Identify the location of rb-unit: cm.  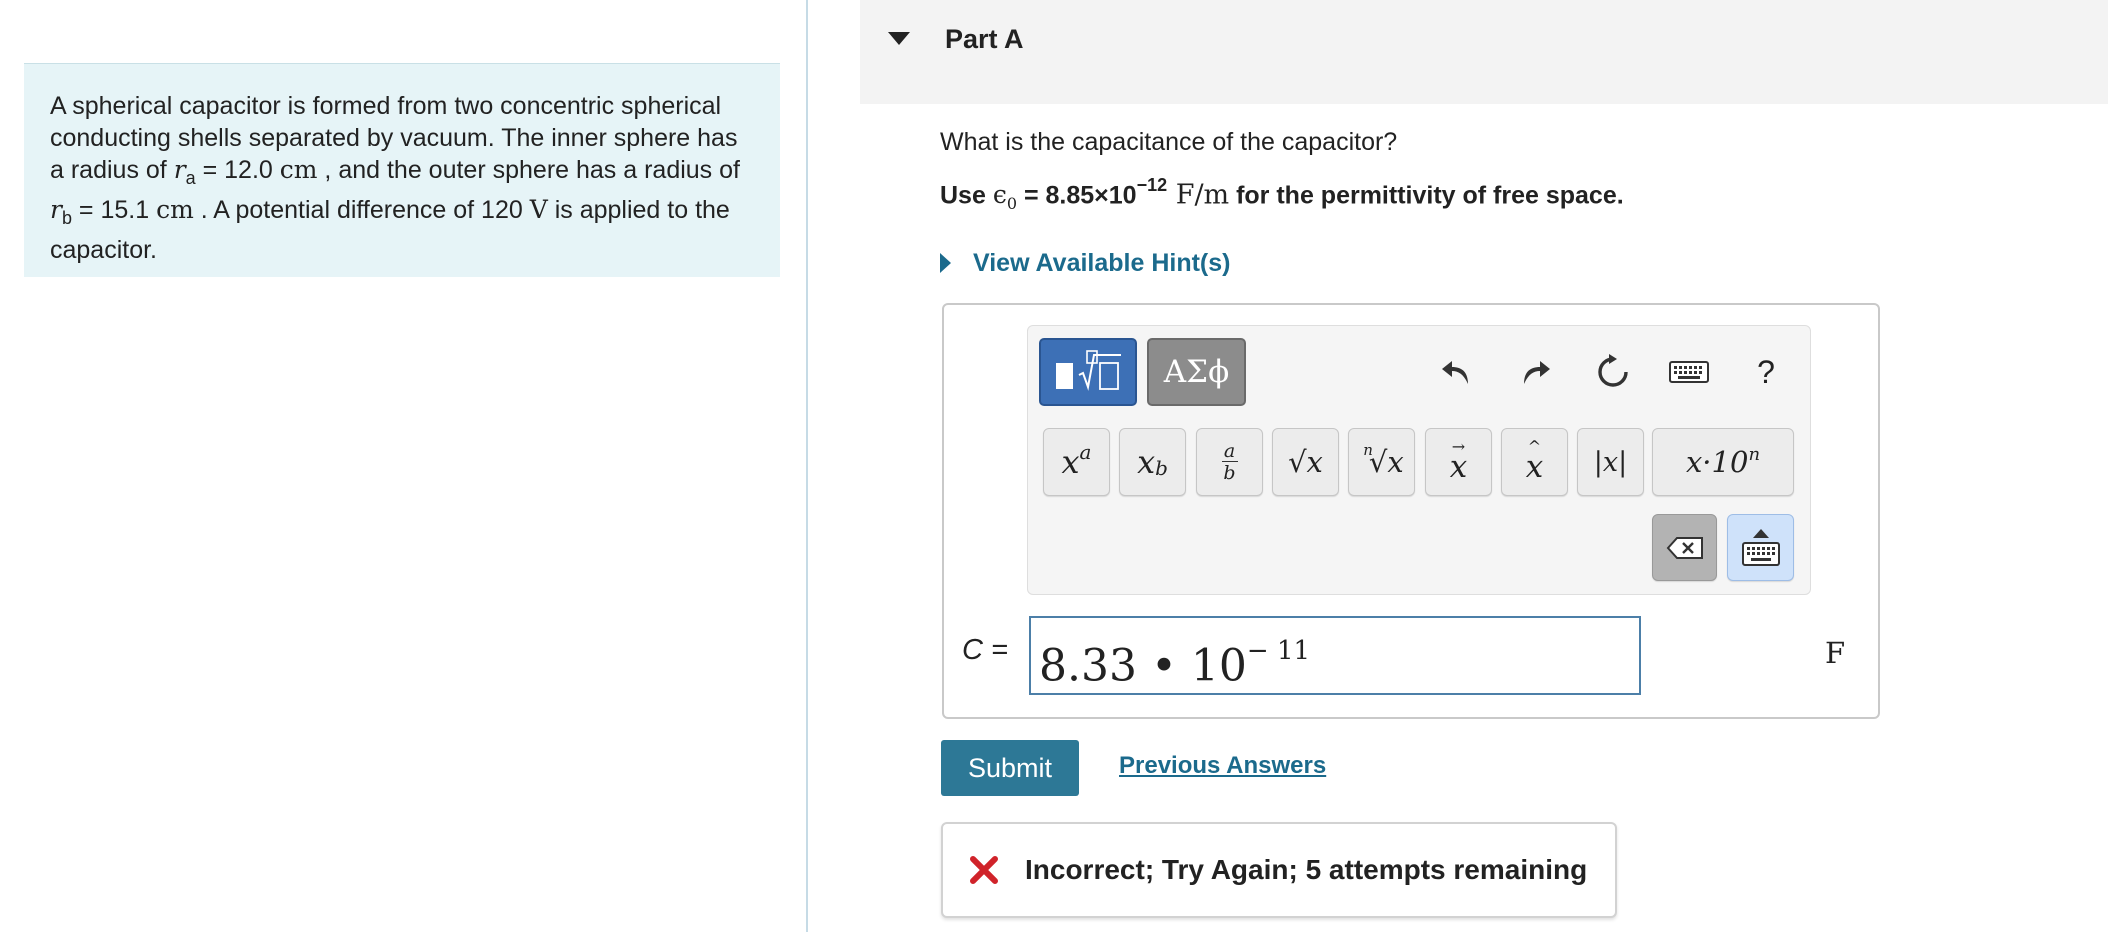
(175, 209).